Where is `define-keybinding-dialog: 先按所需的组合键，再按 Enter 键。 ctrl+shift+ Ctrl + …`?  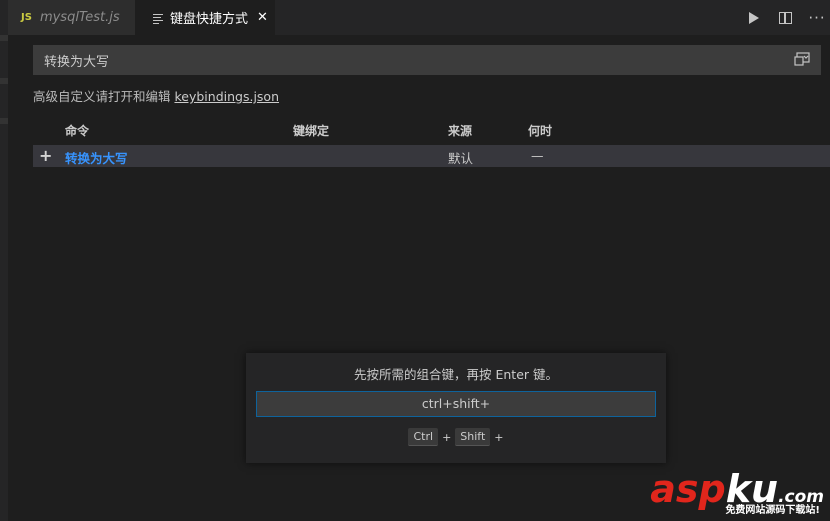
define-keybinding-dialog: 先按所需的组合键，再按 Enter 键。 ctrl+shift+ Ctrl + … is located at coordinates (456, 408).